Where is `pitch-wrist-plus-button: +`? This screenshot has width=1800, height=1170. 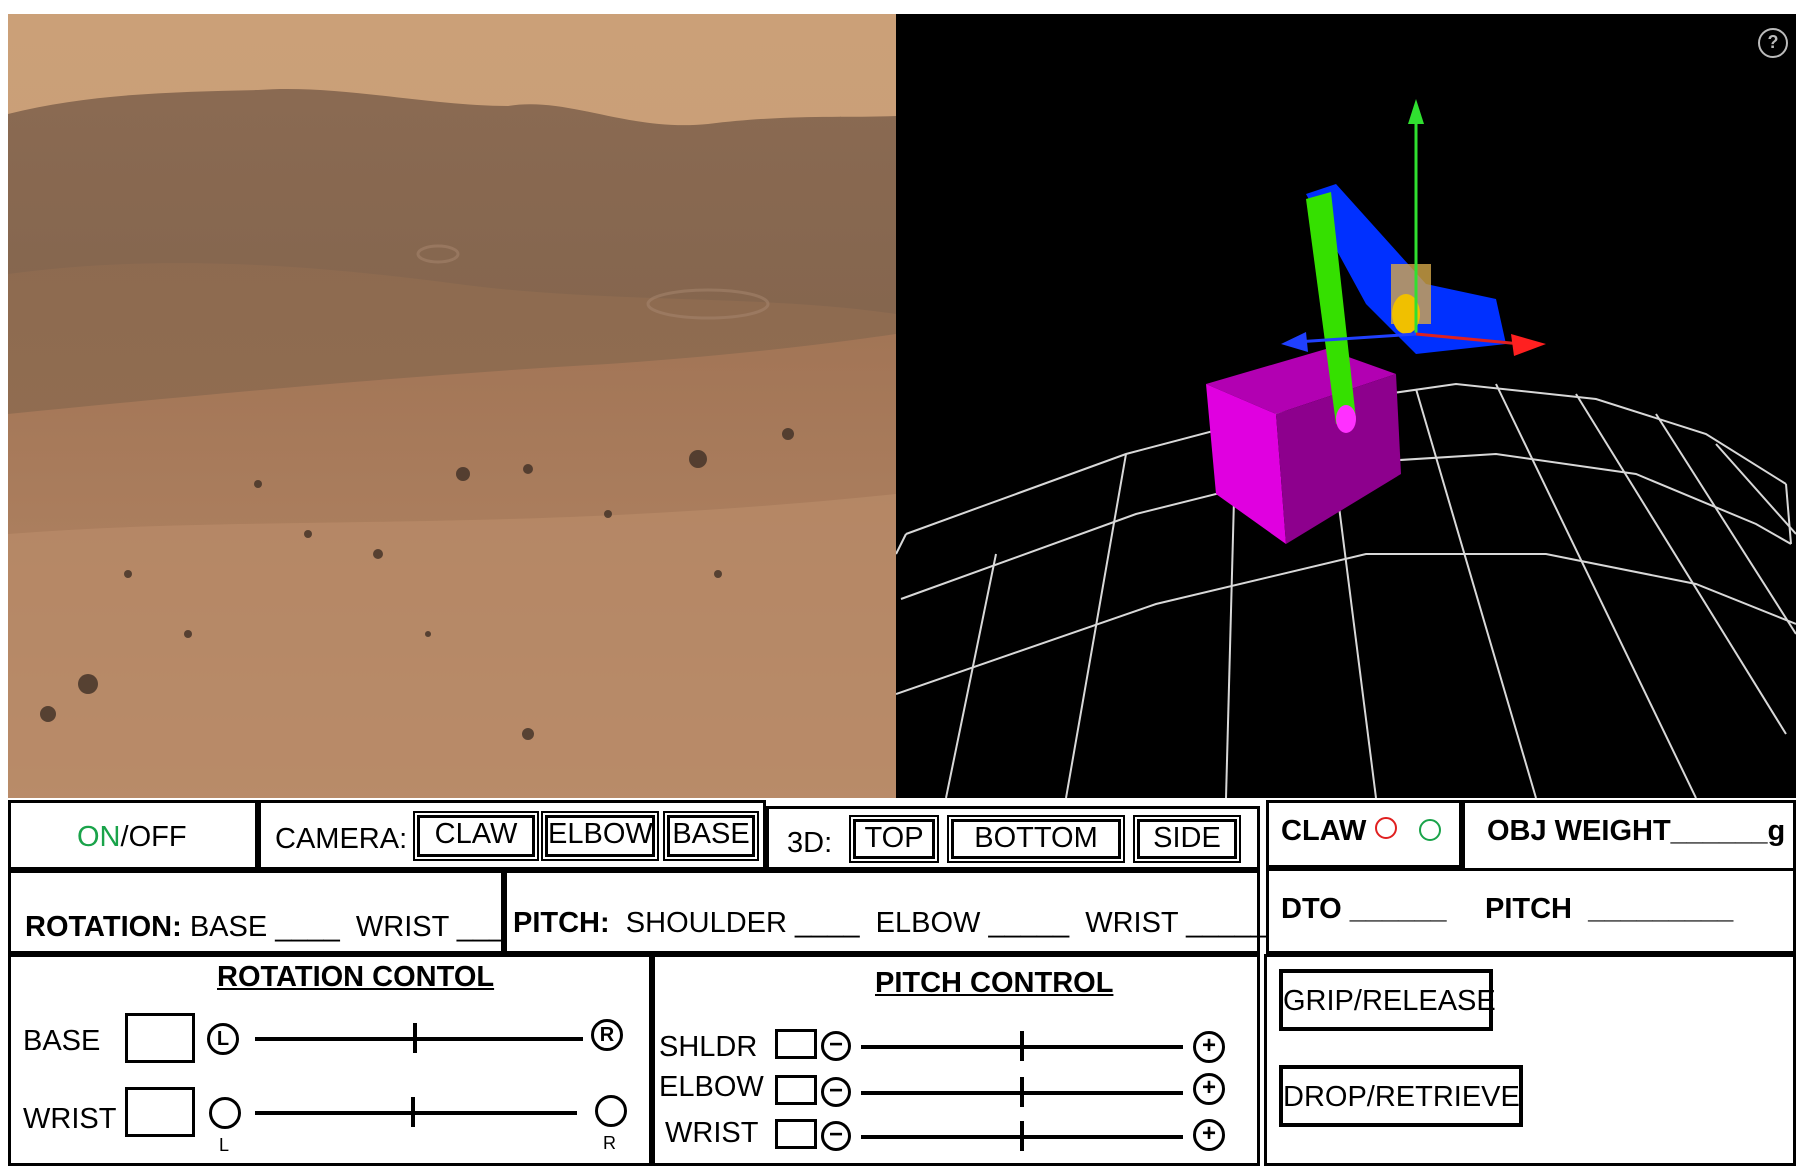 pitch-wrist-plus-button: + is located at coordinates (1209, 1135).